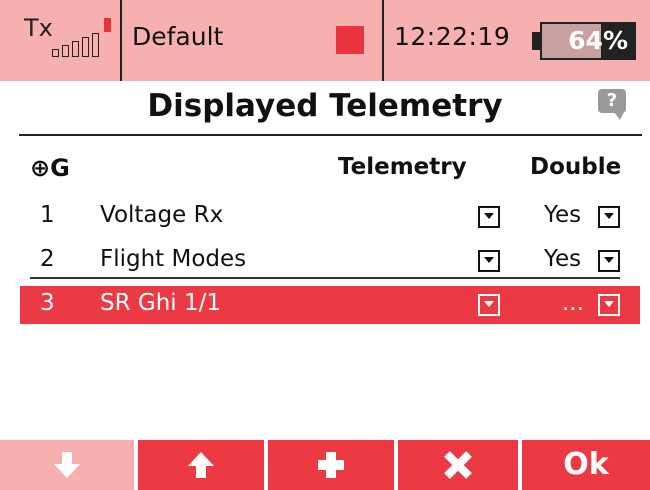  I want to click on battery-percent: 64%, so click(598, 40).